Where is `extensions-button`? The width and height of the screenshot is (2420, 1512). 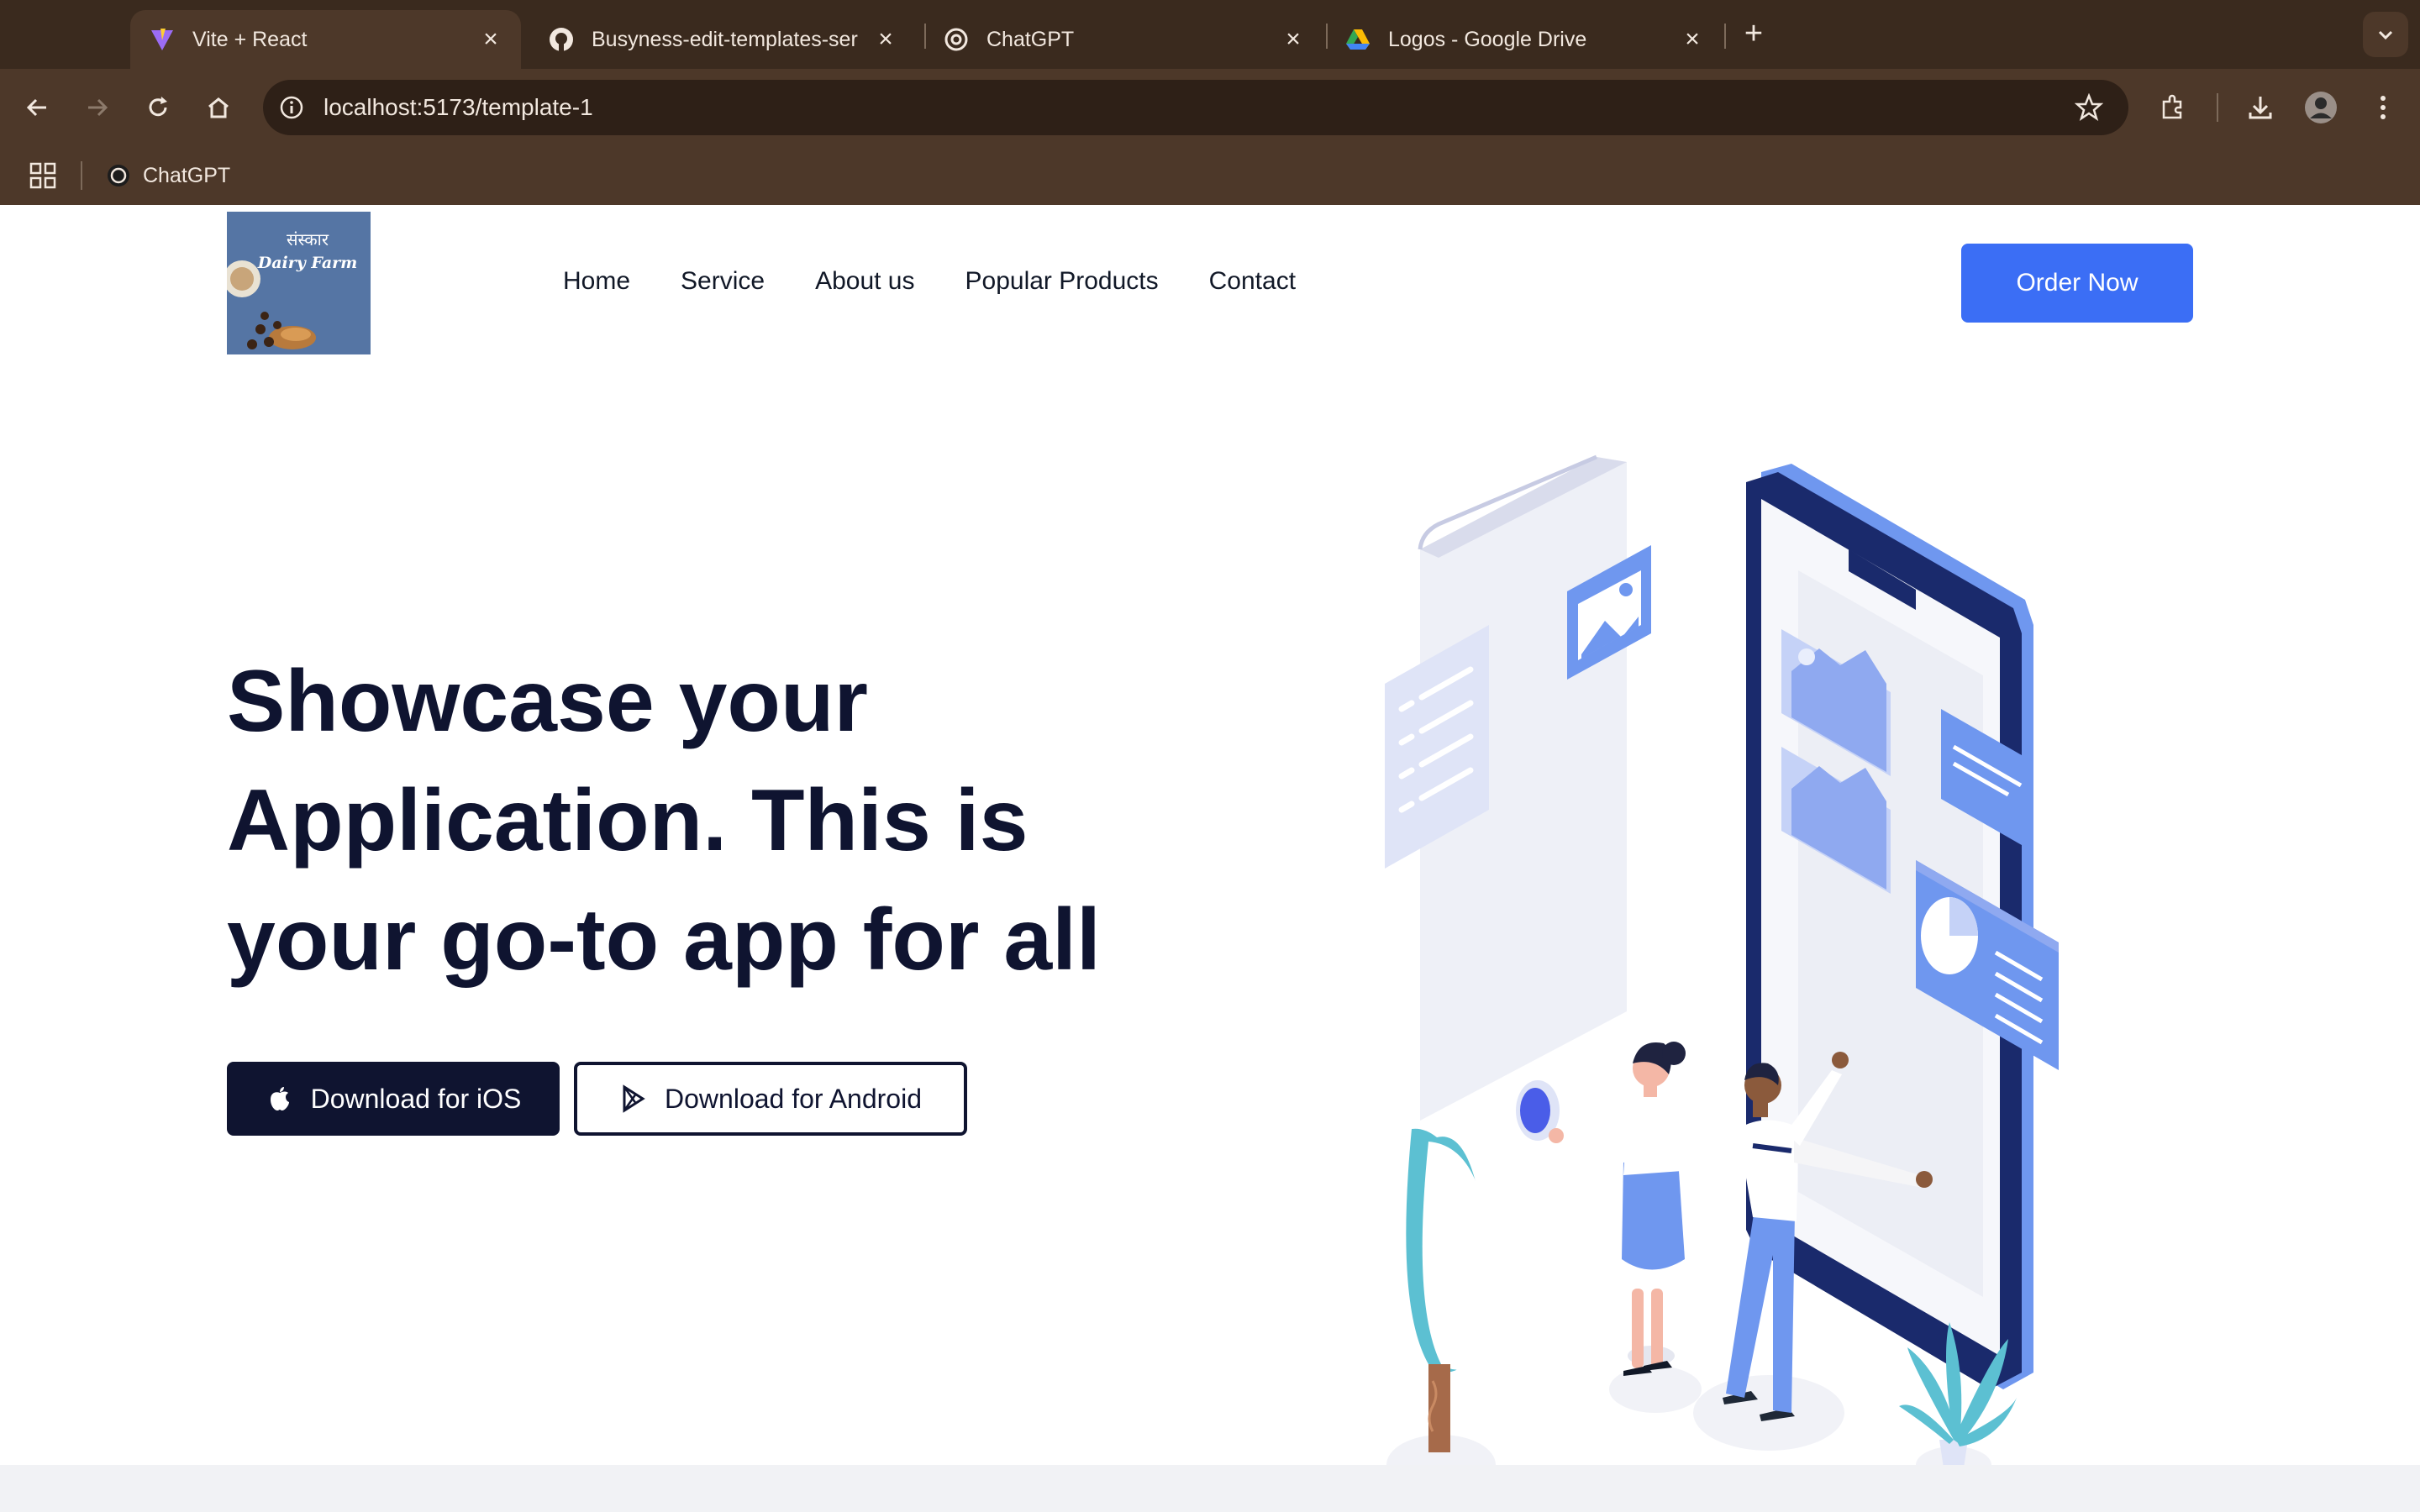 extensions-button is located at coordinates (2173, 107).